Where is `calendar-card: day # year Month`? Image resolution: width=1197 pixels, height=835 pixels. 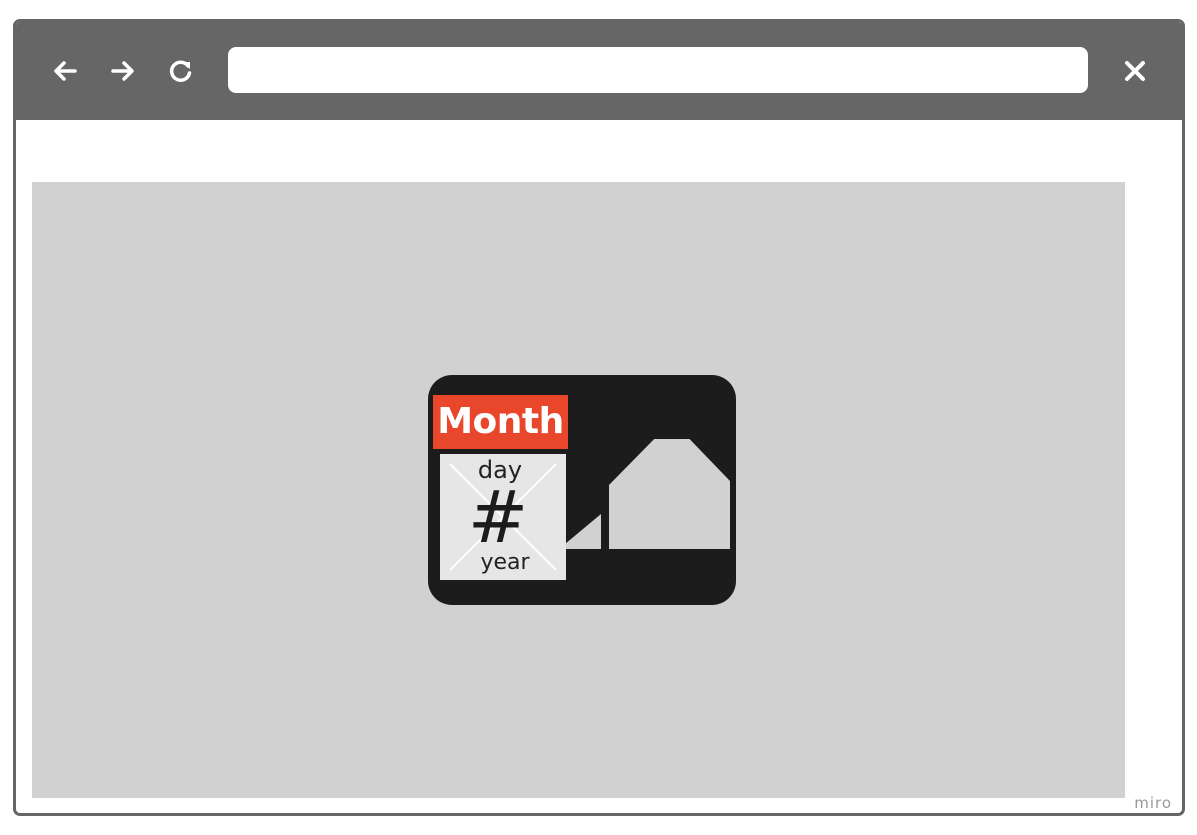 calendar-card: day # year Month is located at coordinates (582, 490).